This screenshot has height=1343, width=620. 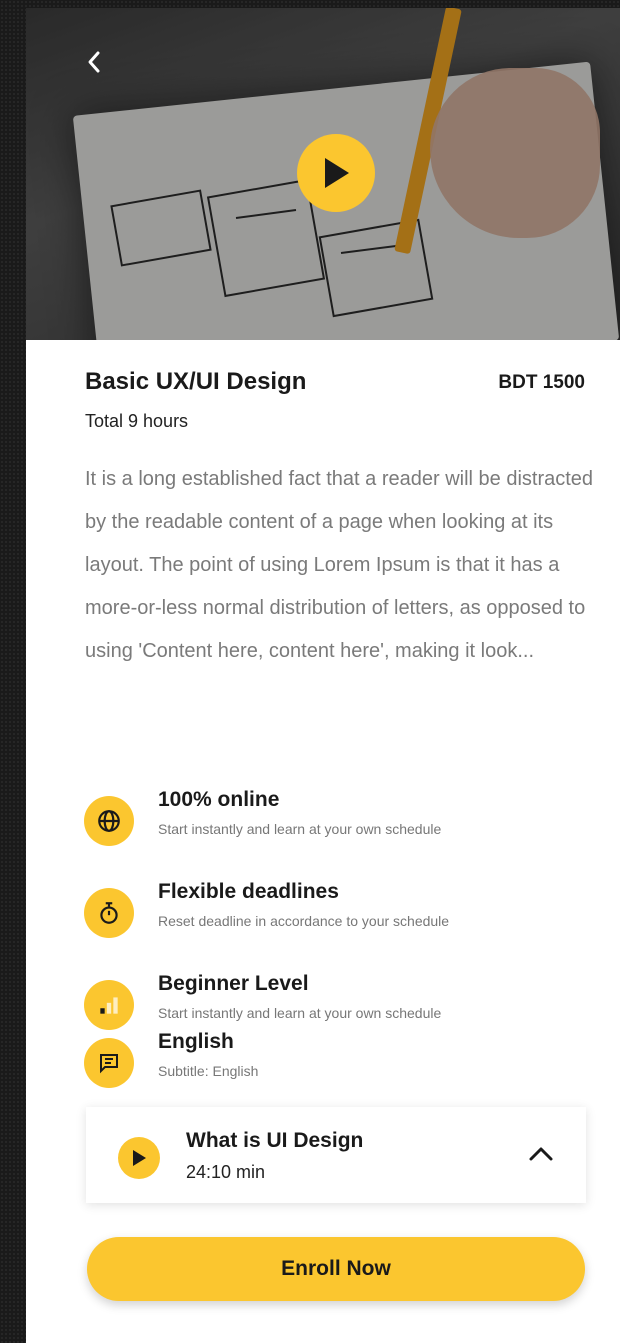 I want to click on feature-title: English, so click(x=196, y=1041).